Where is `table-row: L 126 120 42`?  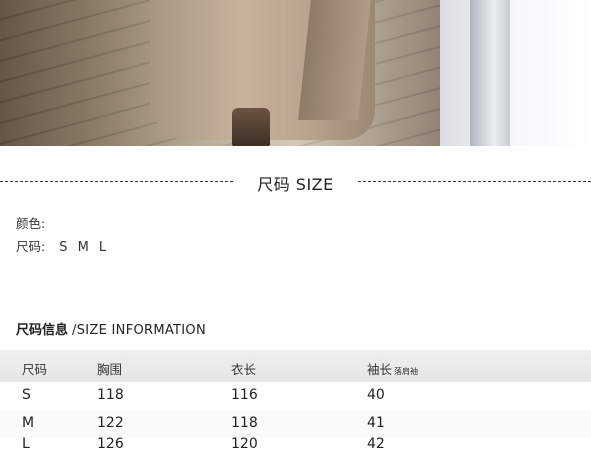 table-row: L 126 120 42 is located at coordinates (295, 445).